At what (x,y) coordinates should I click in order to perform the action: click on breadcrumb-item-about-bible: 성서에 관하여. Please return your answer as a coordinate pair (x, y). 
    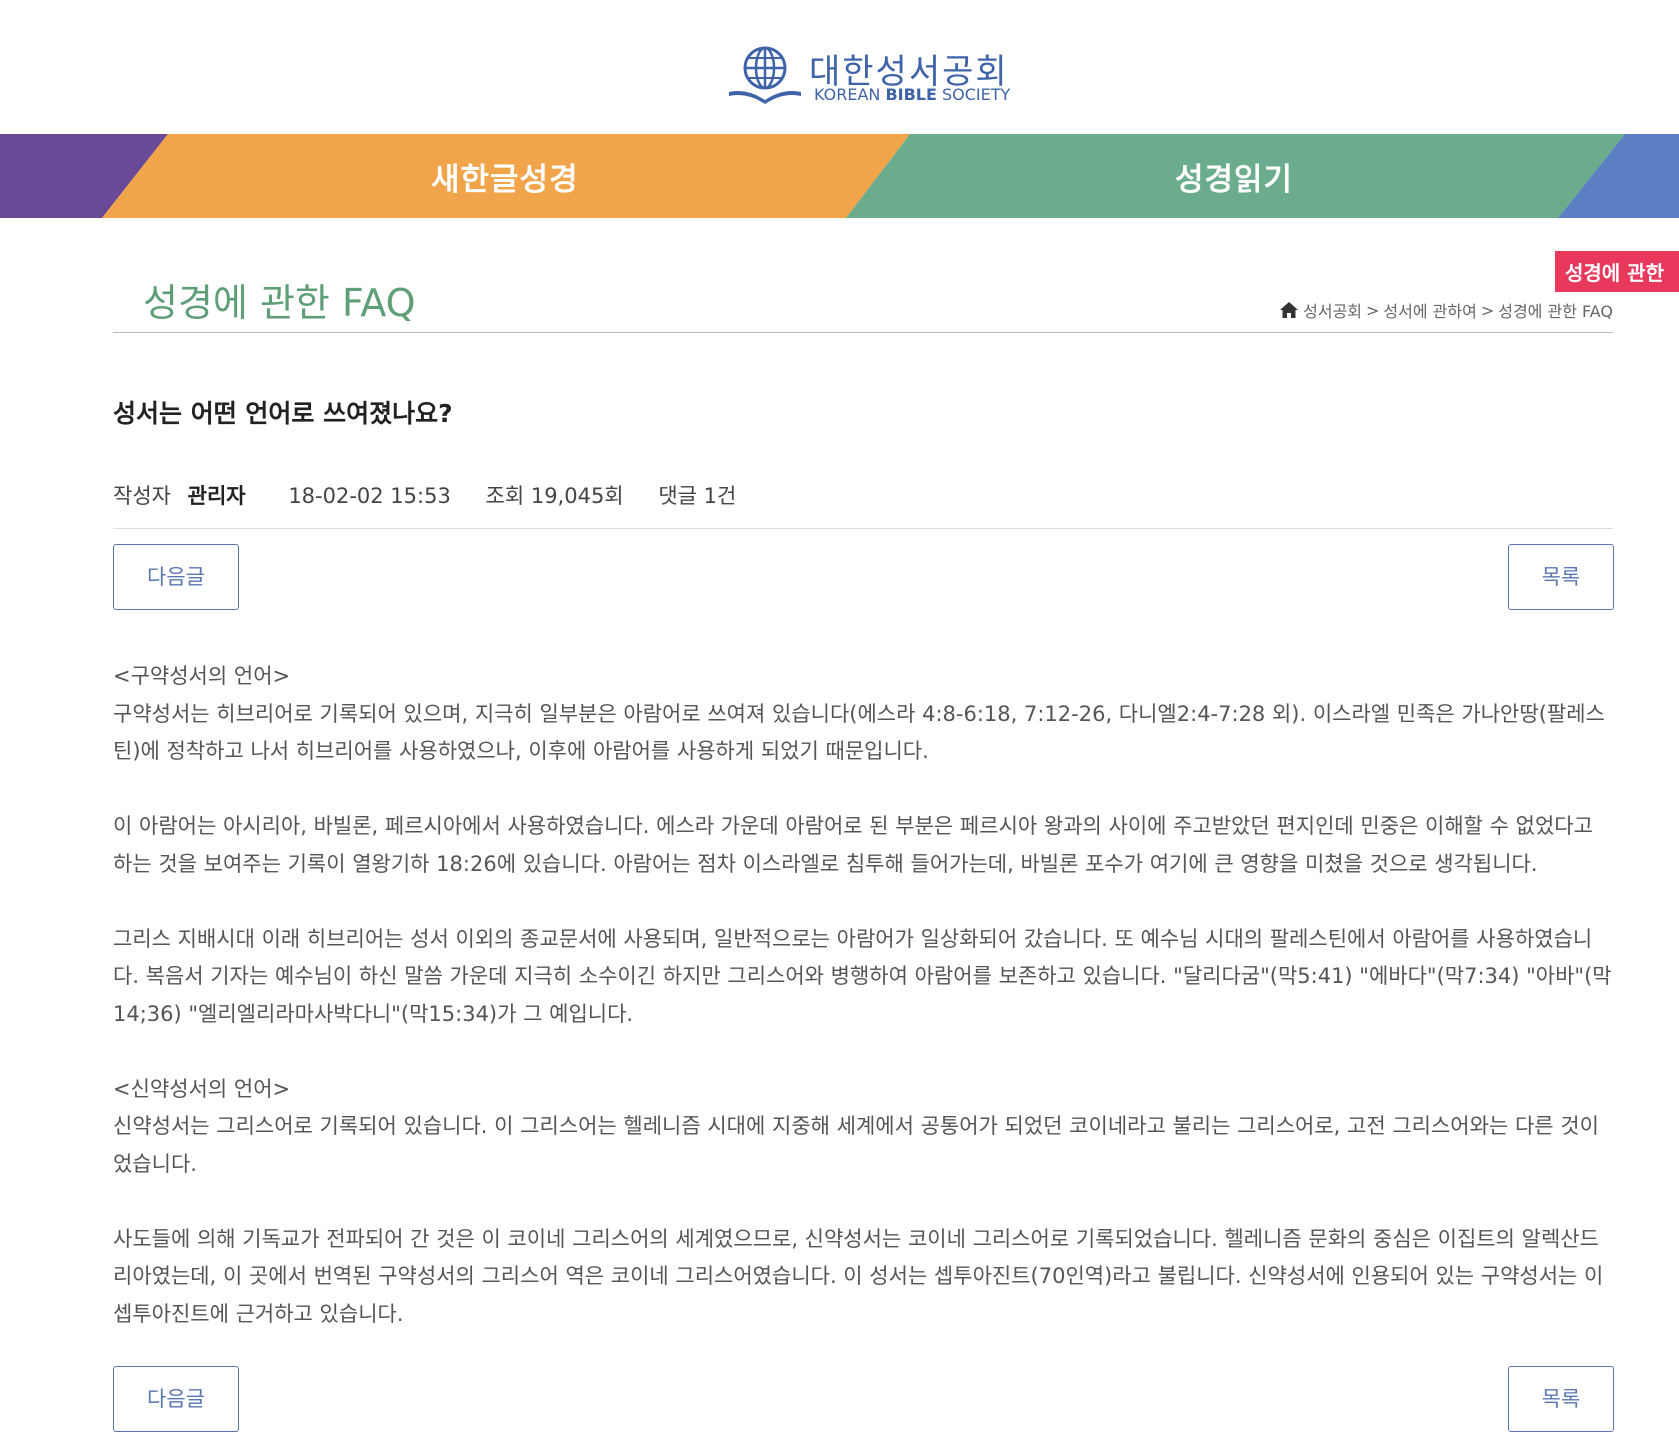
    Looking at the image, I should click on (1429, 310).